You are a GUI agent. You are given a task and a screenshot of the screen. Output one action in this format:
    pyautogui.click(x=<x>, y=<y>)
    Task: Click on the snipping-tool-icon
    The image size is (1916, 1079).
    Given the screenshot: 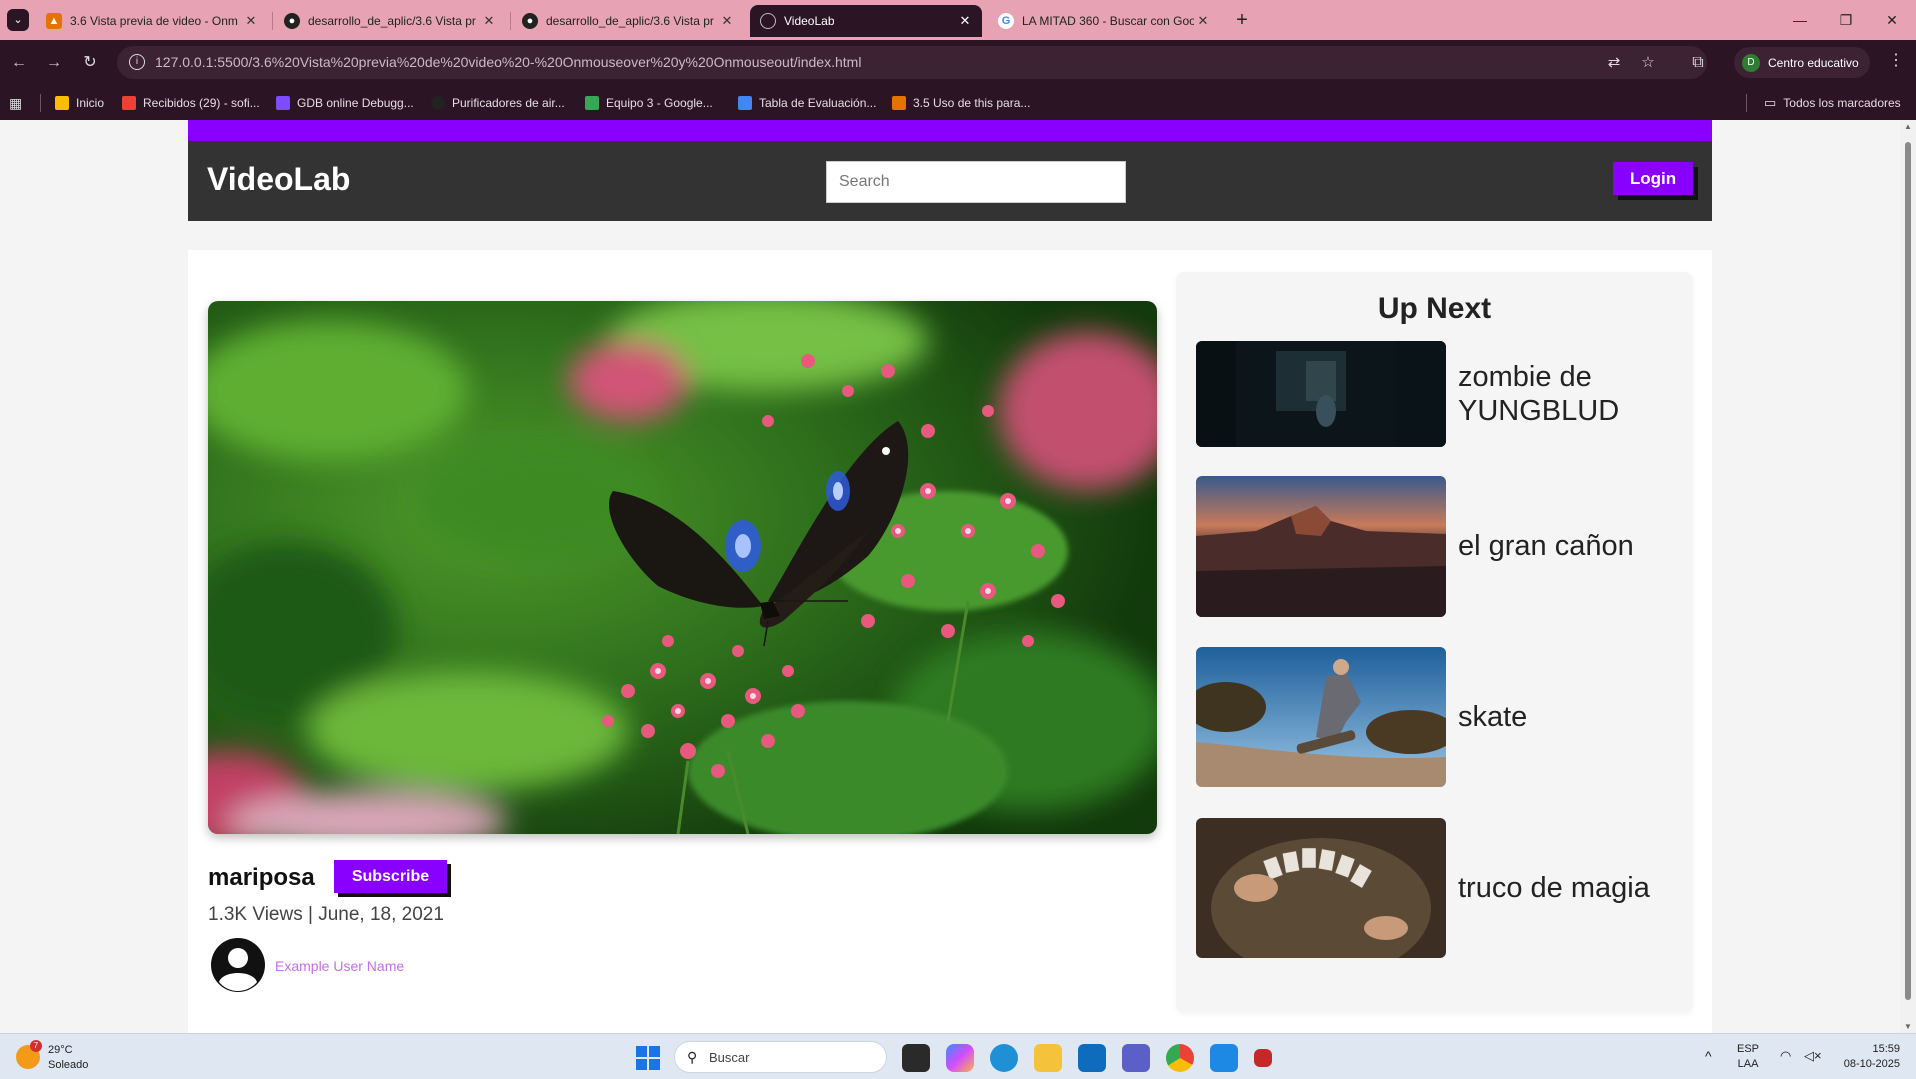 What is the action you would take?
    pyautogui.click(x=1263, y=1058)
    